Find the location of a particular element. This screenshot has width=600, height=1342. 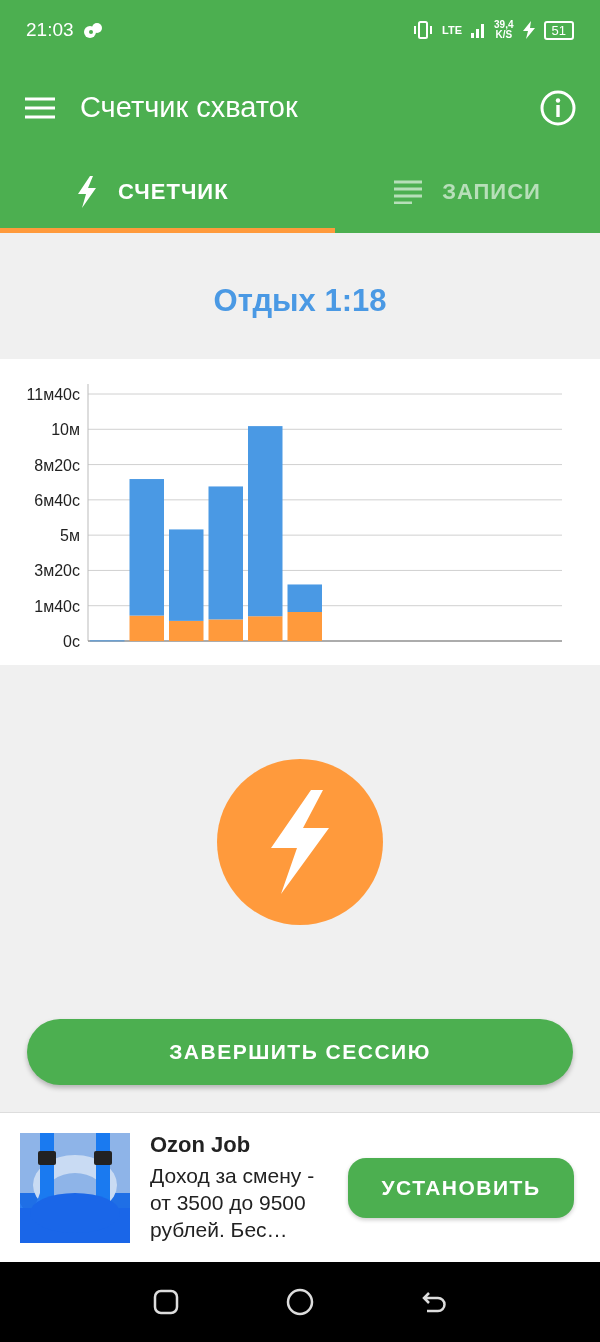

notification-icon is located at coordinates (92, 30).